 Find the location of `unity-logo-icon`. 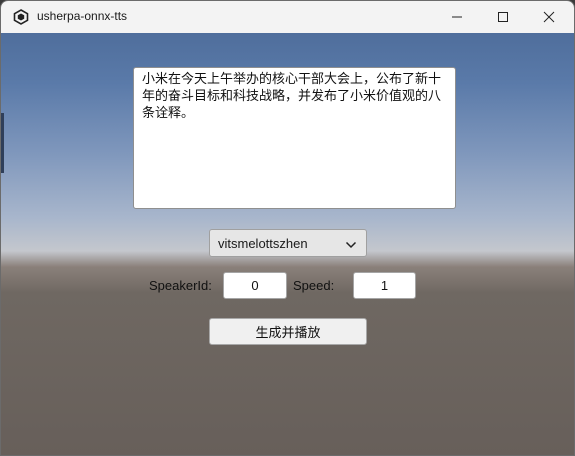

unity-logo-icon is located at coordinates (21, 17).